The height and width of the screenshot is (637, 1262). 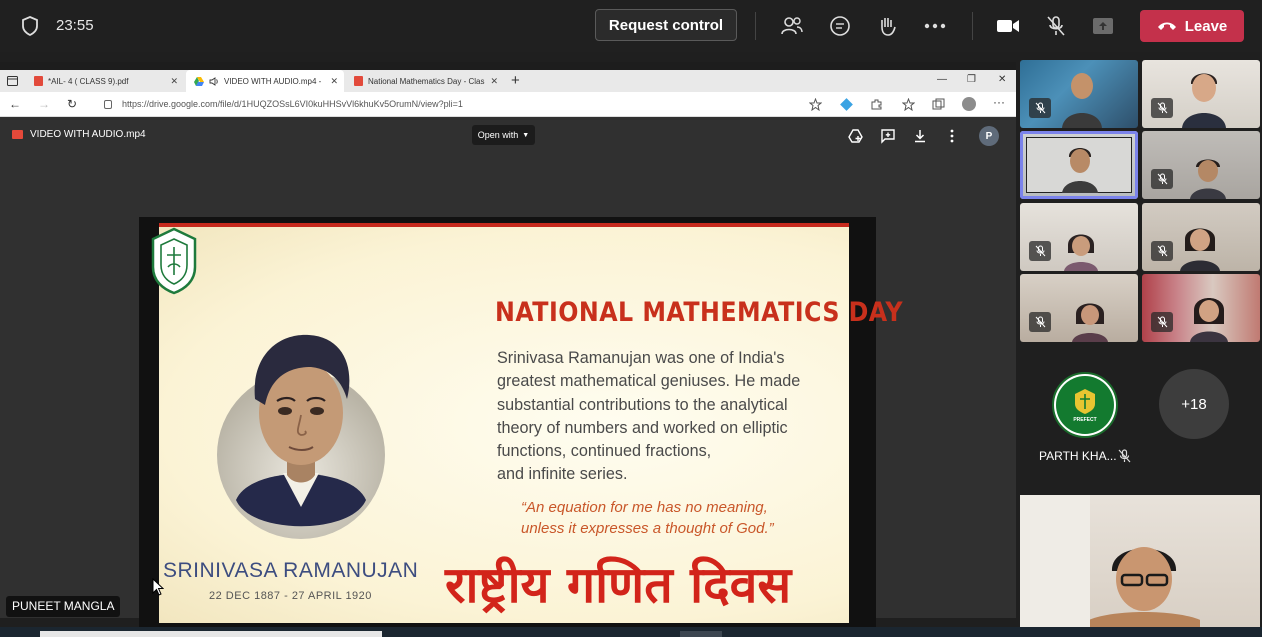 I want to click on participant-avatar: PREFECT, so click(x=1085, y=405).